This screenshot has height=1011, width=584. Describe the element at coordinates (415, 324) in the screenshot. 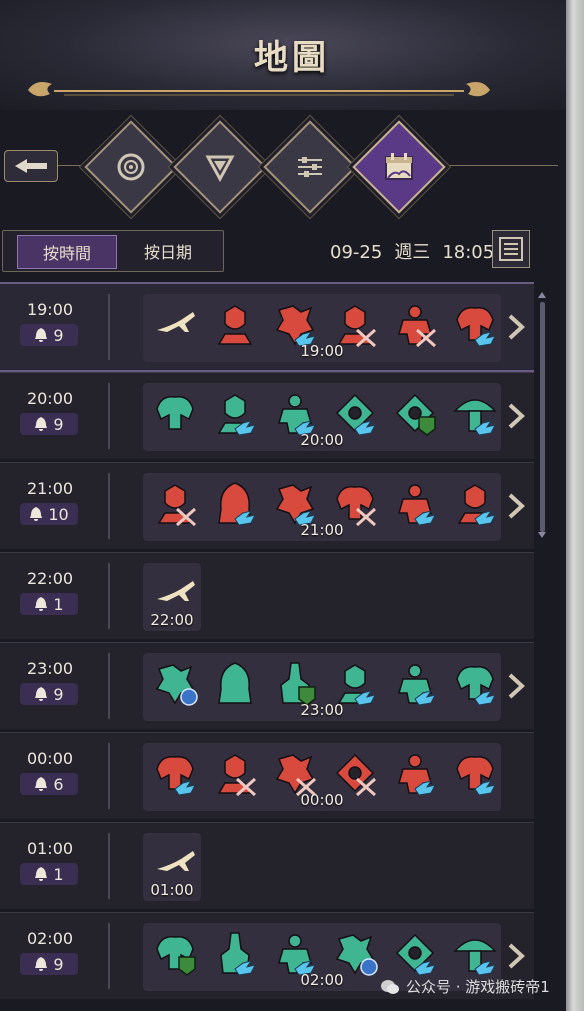

I see `red-golem-x-icon` at that location.